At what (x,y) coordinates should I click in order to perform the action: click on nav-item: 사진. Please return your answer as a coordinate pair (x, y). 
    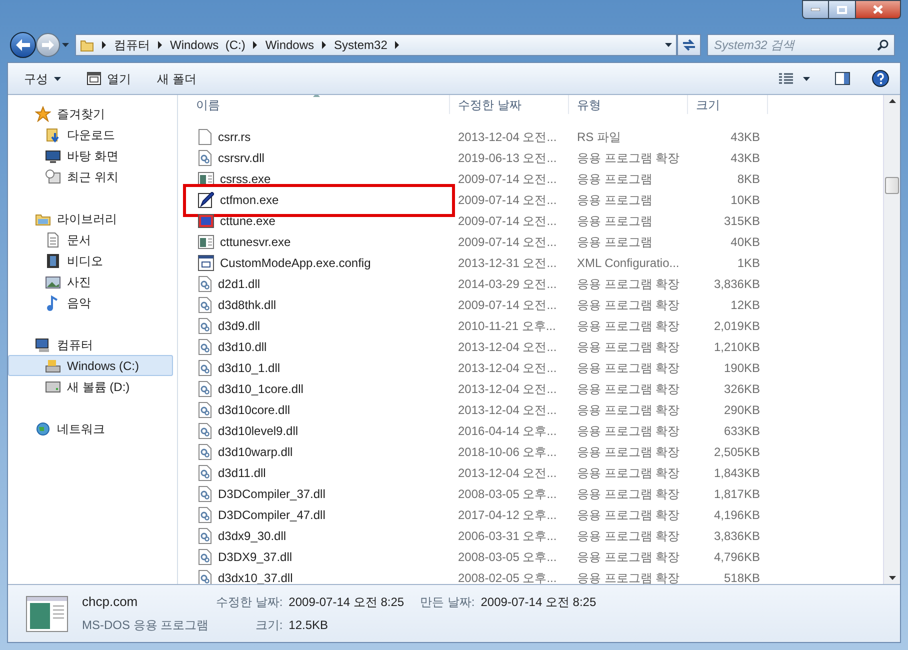
    Looking at the image, I should click on (90, 281).